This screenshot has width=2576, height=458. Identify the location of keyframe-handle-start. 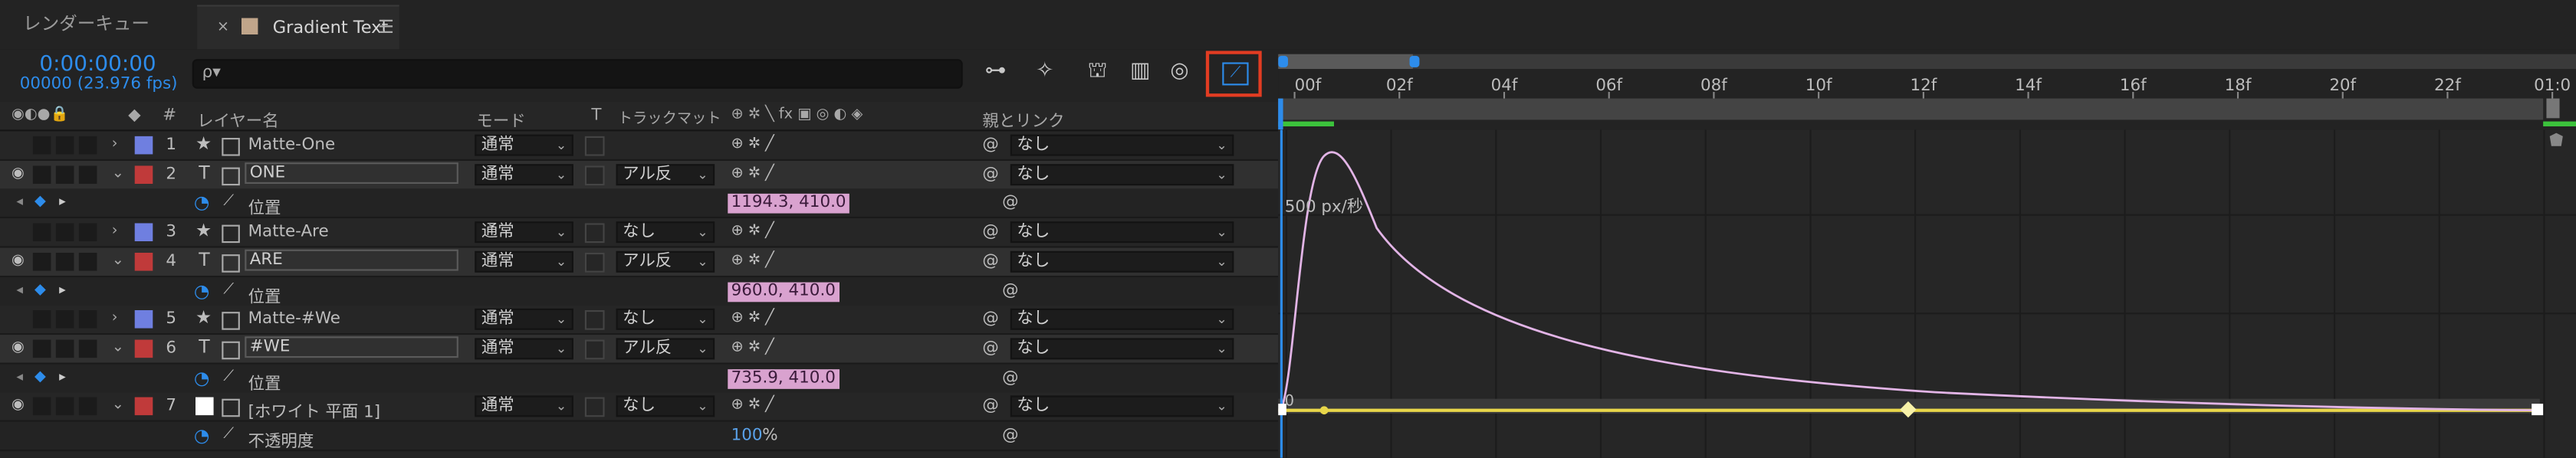
(1282, 410).